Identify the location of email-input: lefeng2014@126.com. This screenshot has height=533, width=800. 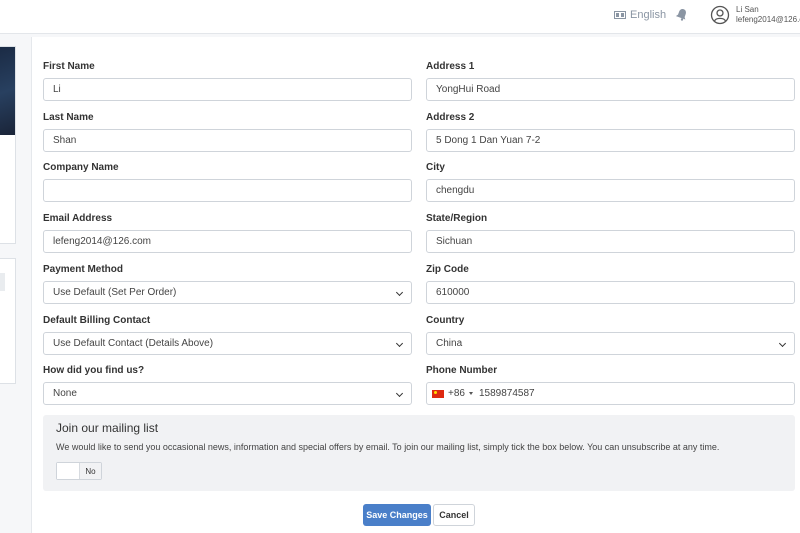
(227, 241).